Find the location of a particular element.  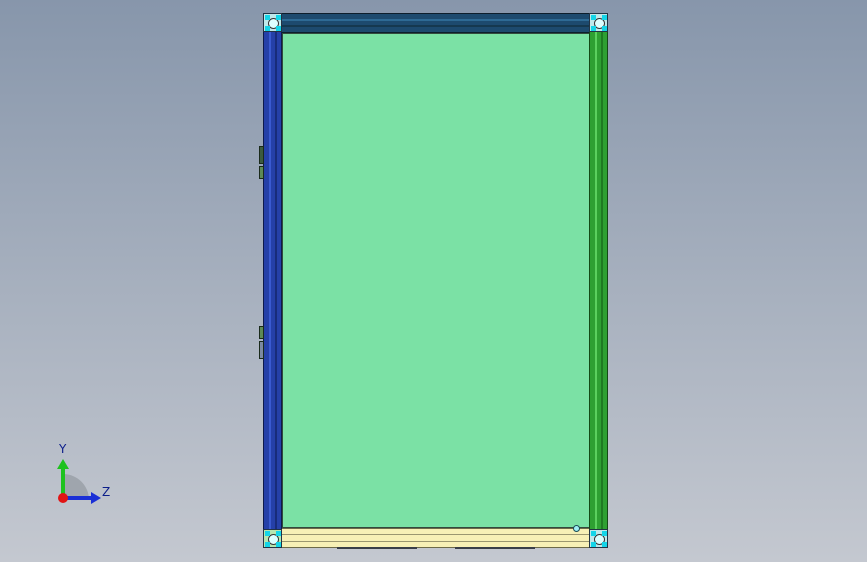

triad-origin-icon is located at coordinates (63, 498).